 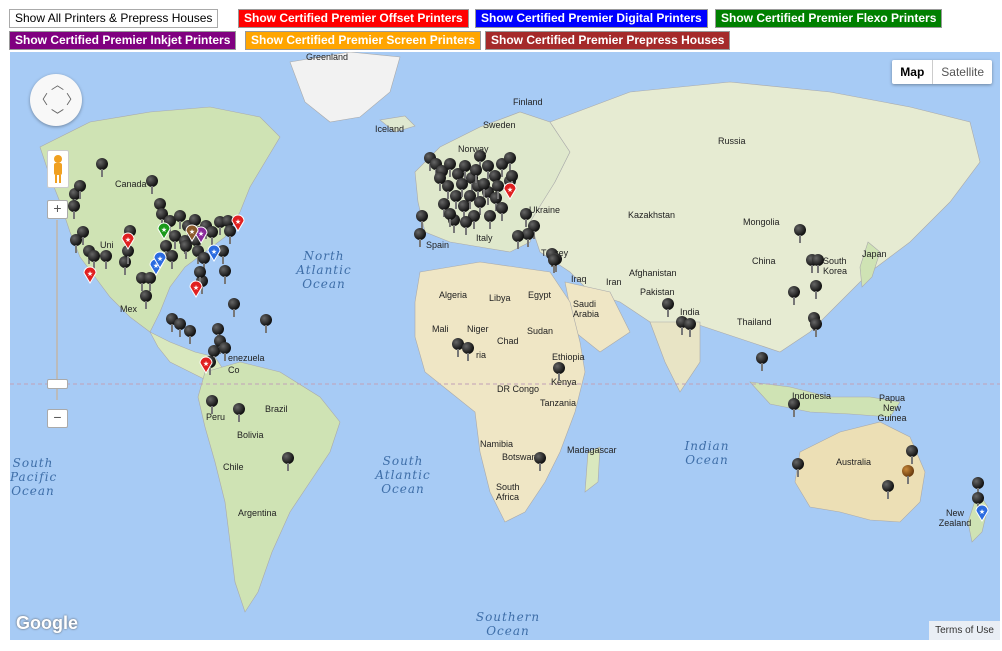 I want to click on flexo-filter-button: Show Certified Premier Flexo Printers, so click(x=829, y=18).